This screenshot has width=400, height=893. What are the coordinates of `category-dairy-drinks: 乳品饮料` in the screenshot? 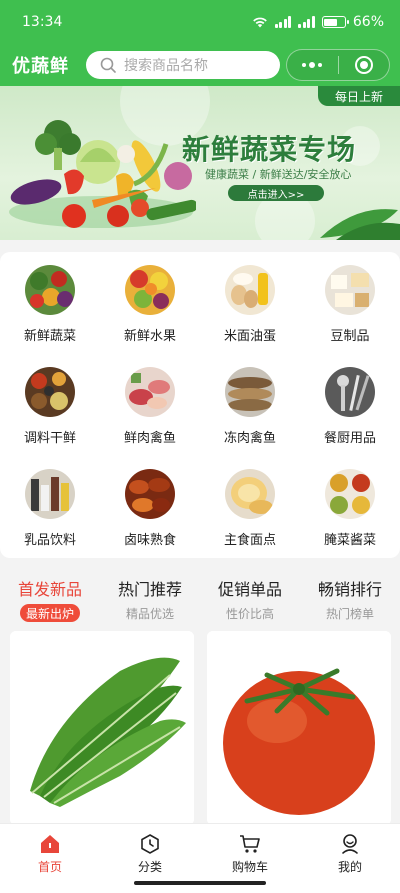 It's located at (50, 507).